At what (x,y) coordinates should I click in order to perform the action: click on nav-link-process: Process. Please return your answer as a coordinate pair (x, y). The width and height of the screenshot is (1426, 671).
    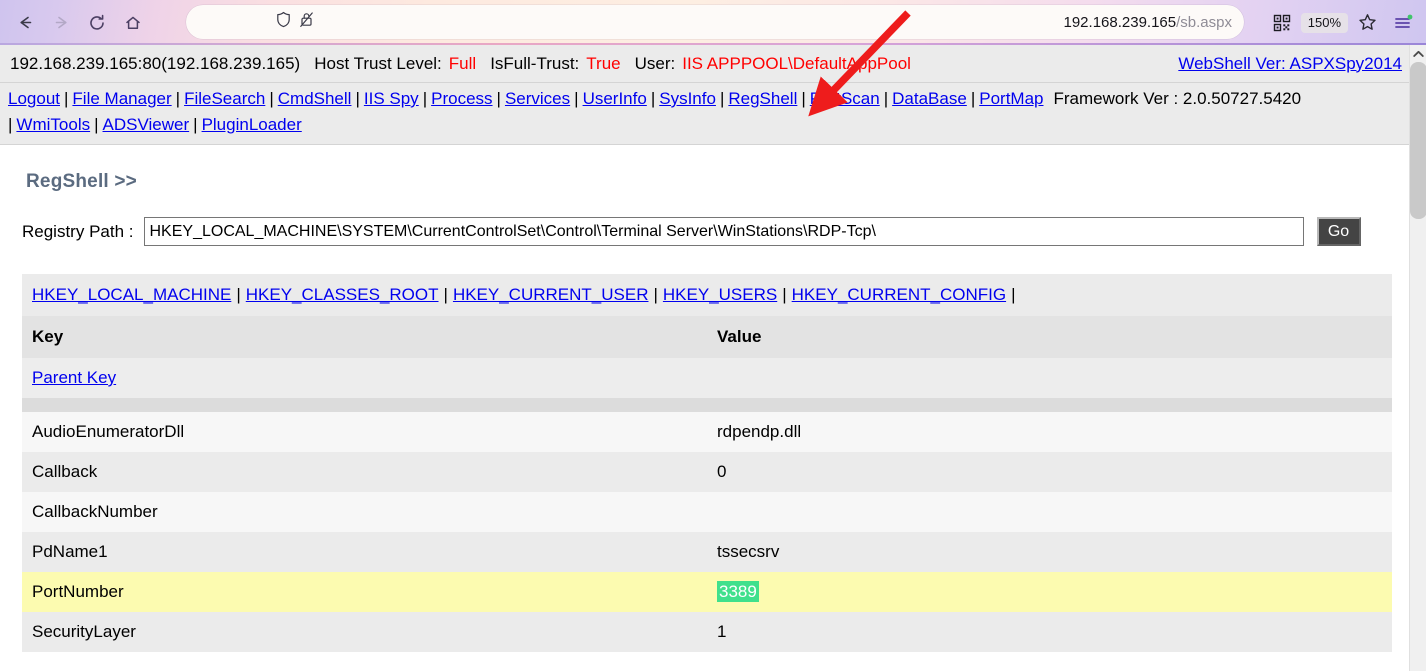
    Looking at the image, I should click on (461, 98).